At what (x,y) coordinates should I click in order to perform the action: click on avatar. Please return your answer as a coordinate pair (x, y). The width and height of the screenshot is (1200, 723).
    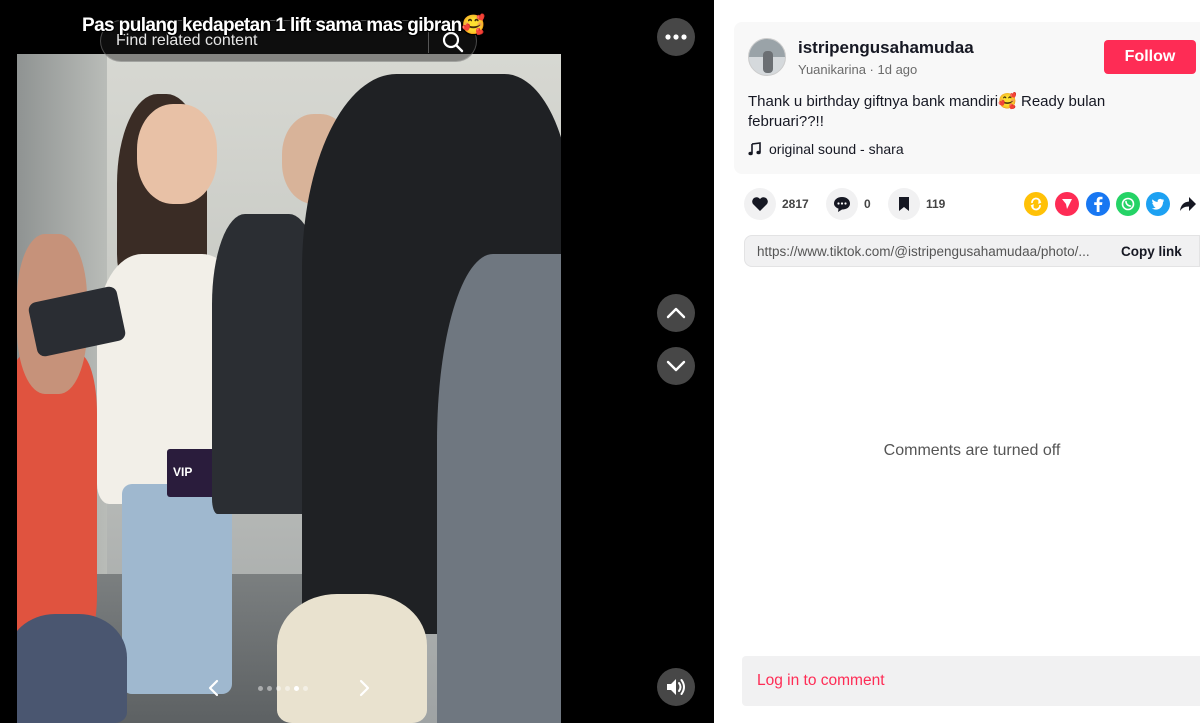
    Looking at the image, I should click on (767, 57).